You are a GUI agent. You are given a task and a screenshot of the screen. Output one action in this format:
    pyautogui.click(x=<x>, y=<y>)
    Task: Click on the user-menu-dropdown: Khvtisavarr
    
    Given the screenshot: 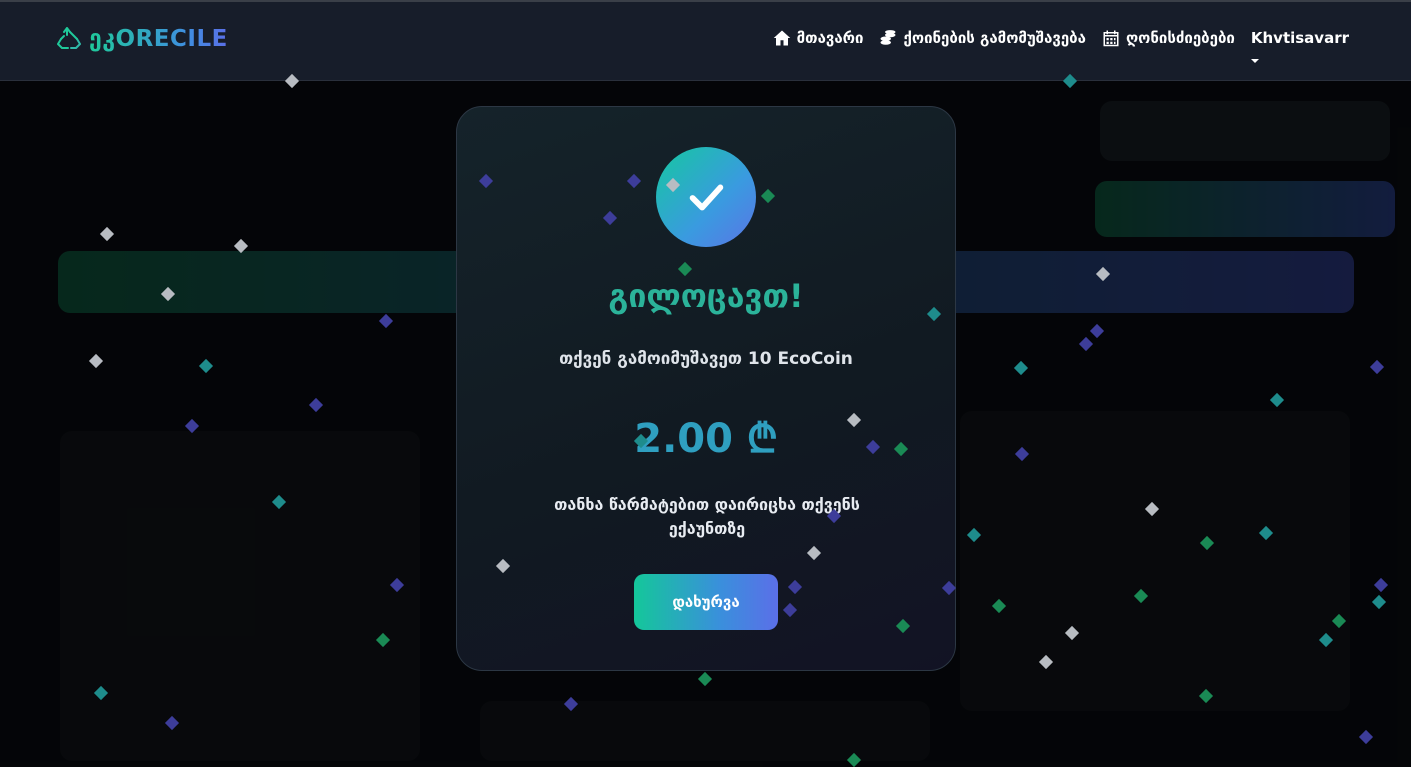 What is the action you would take?
    pyautogui.click(x=1299, y=46)
    